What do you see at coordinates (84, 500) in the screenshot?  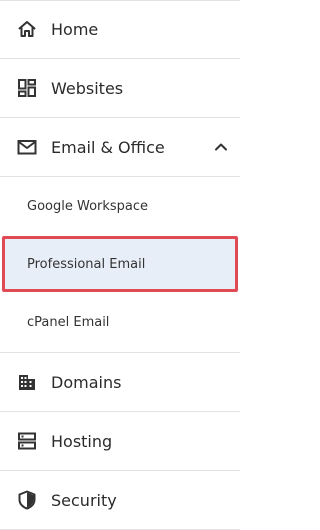 I see `nav-item-security-label: Security` at bounding box center [84, 500].